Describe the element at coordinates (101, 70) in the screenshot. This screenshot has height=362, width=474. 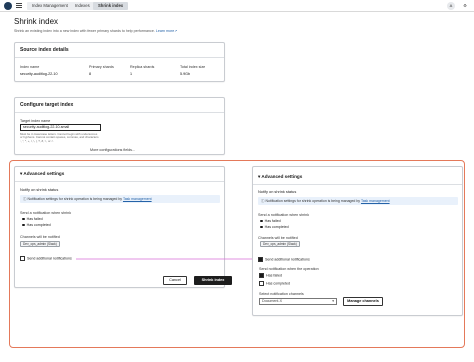
I see `source-col-primary-shards: Primary shards 8` at that location.